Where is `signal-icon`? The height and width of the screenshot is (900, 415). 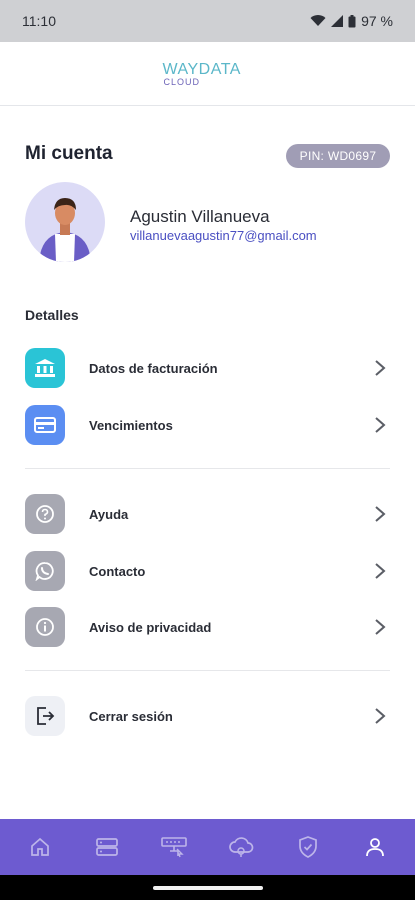 signal-icon is located at coordinates (337, 21).